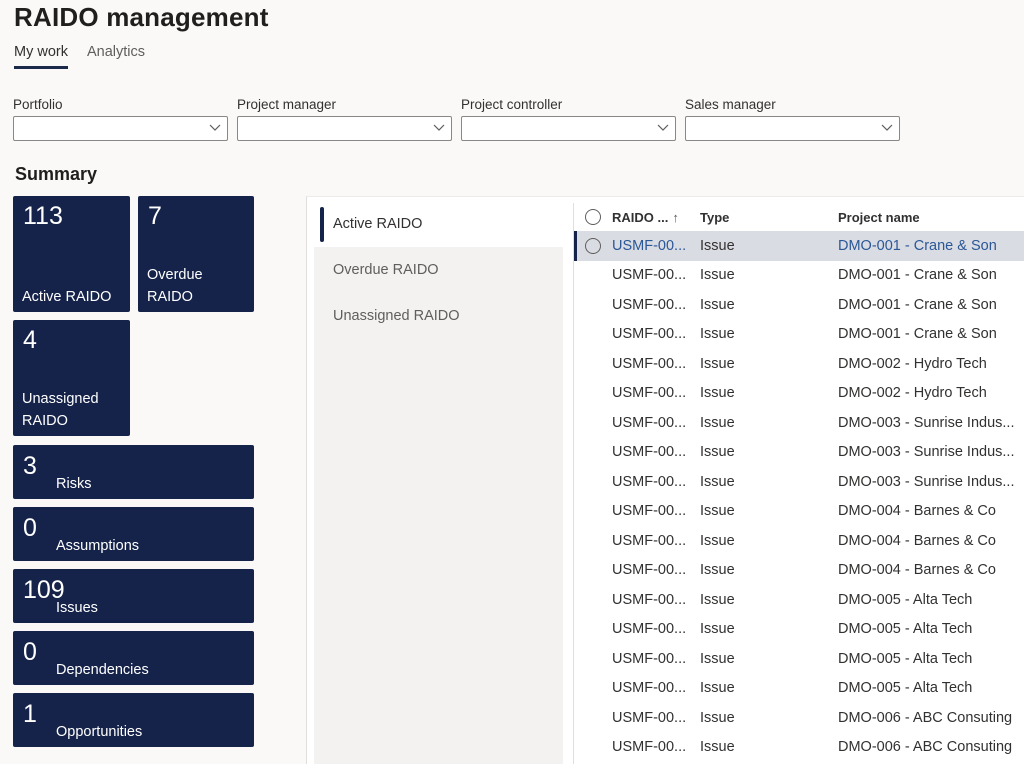  I want to click on project-controller-filter: Project controller, so click(568, 118).